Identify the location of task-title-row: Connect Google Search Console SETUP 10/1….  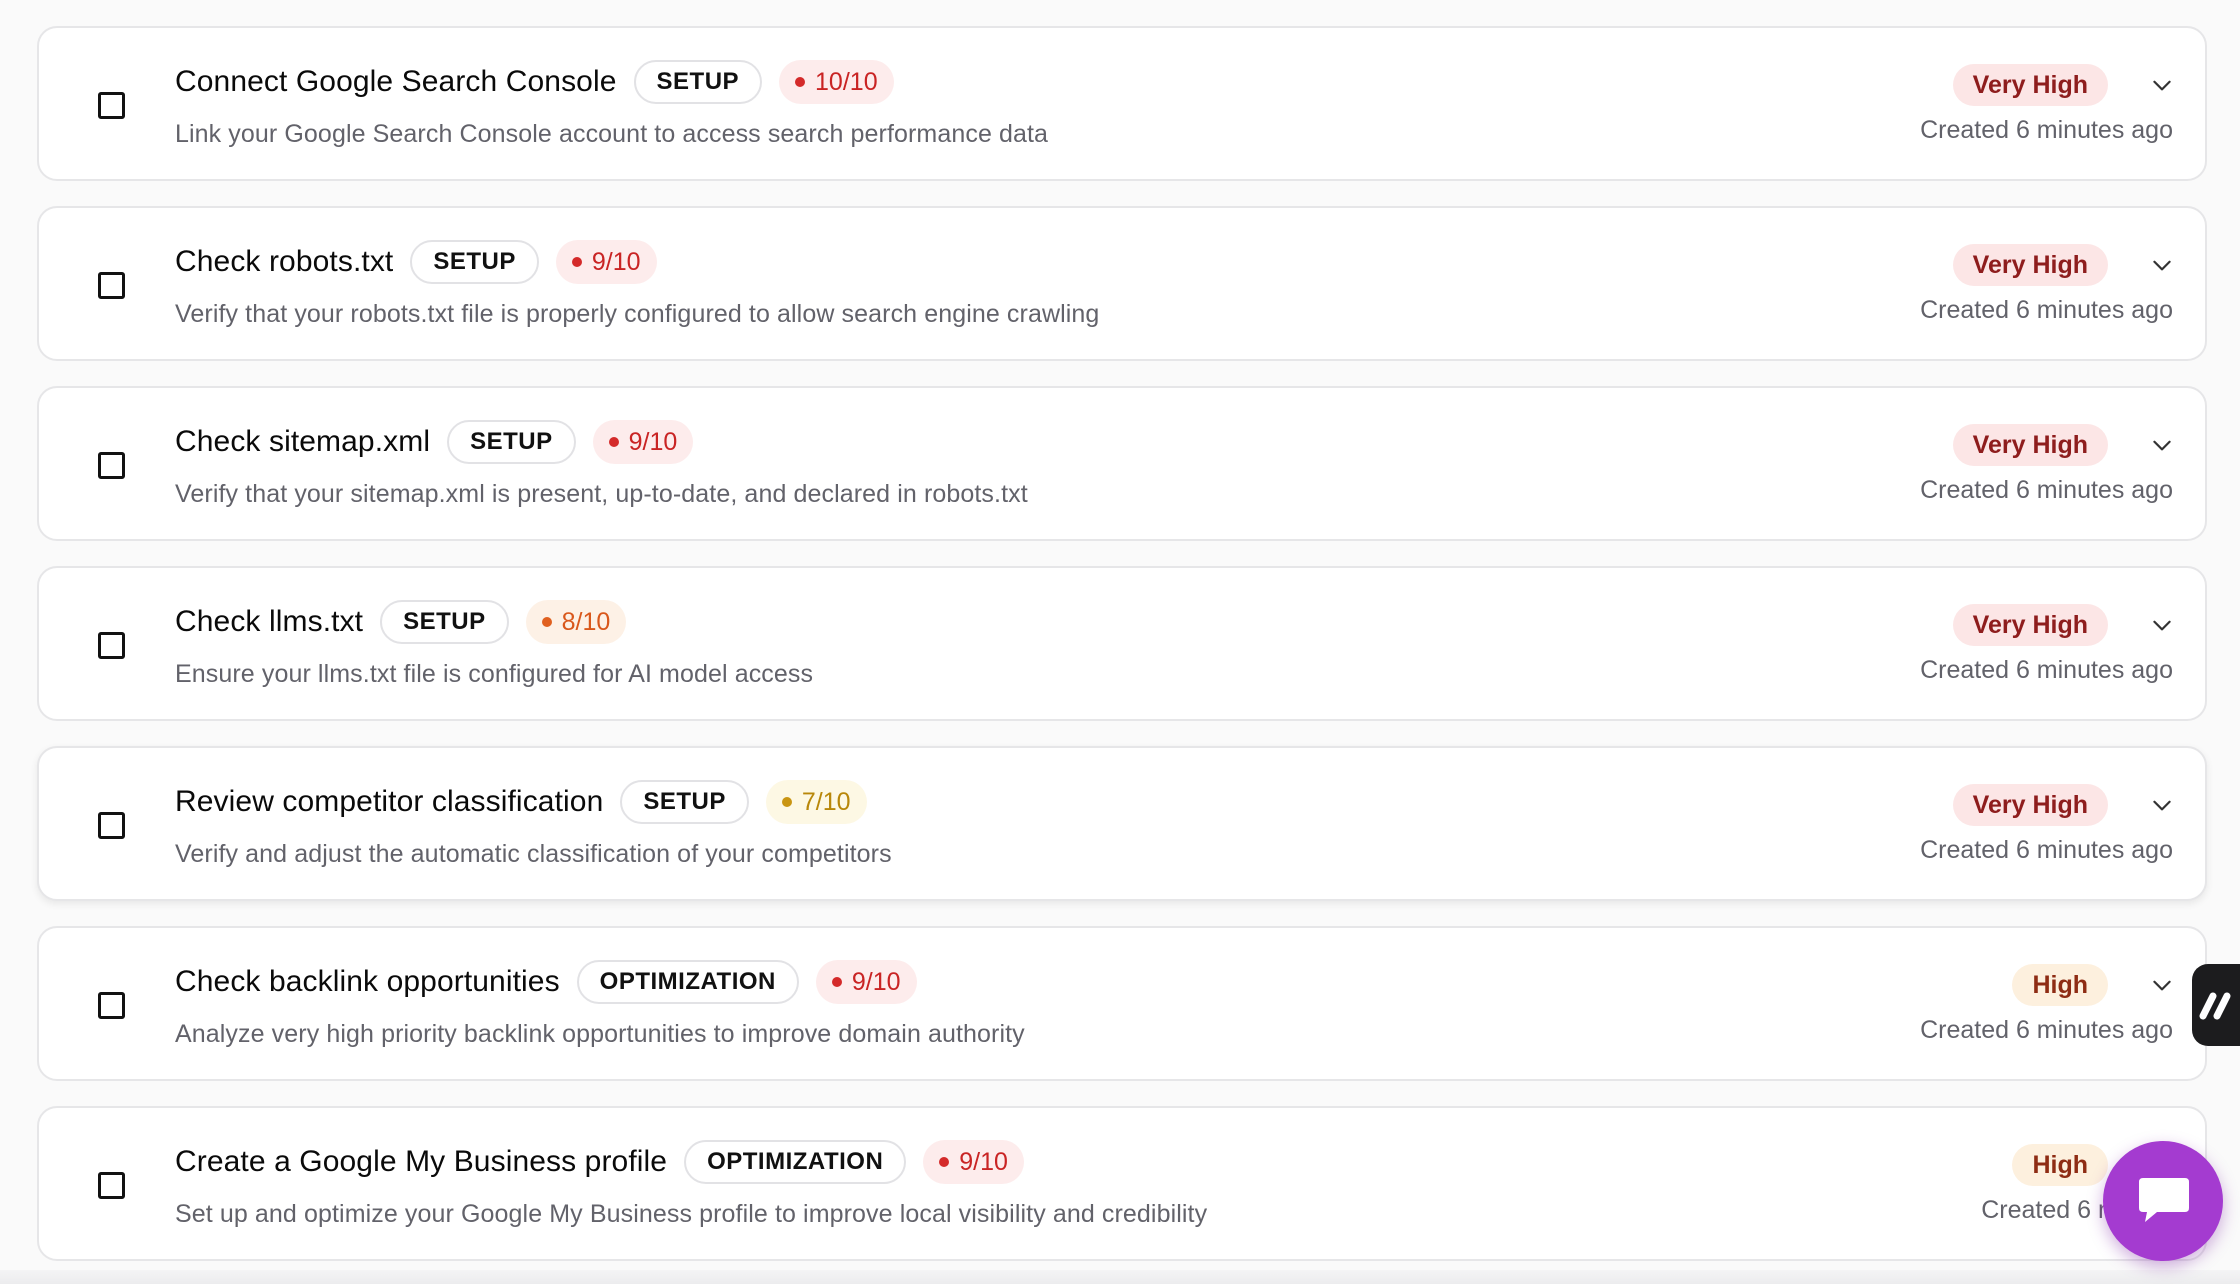
(534, 82).